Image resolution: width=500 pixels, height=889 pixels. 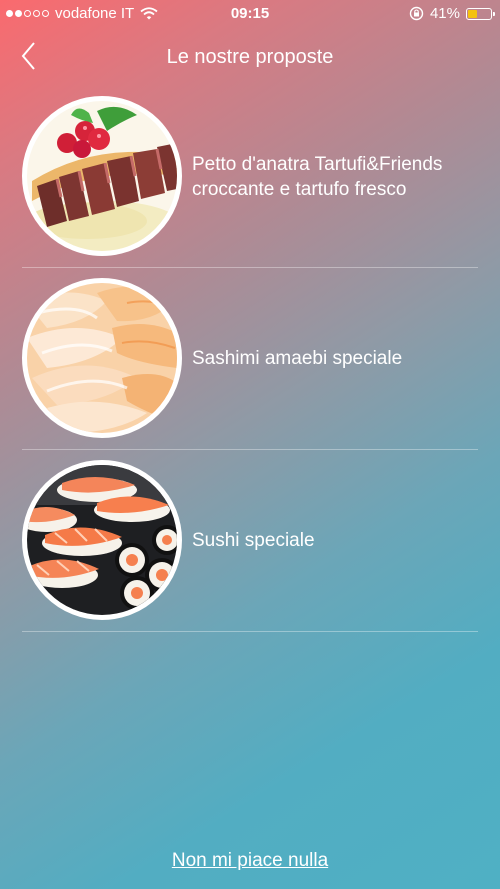 I want to click on status-right: 41%, so click(x=452, y=13).